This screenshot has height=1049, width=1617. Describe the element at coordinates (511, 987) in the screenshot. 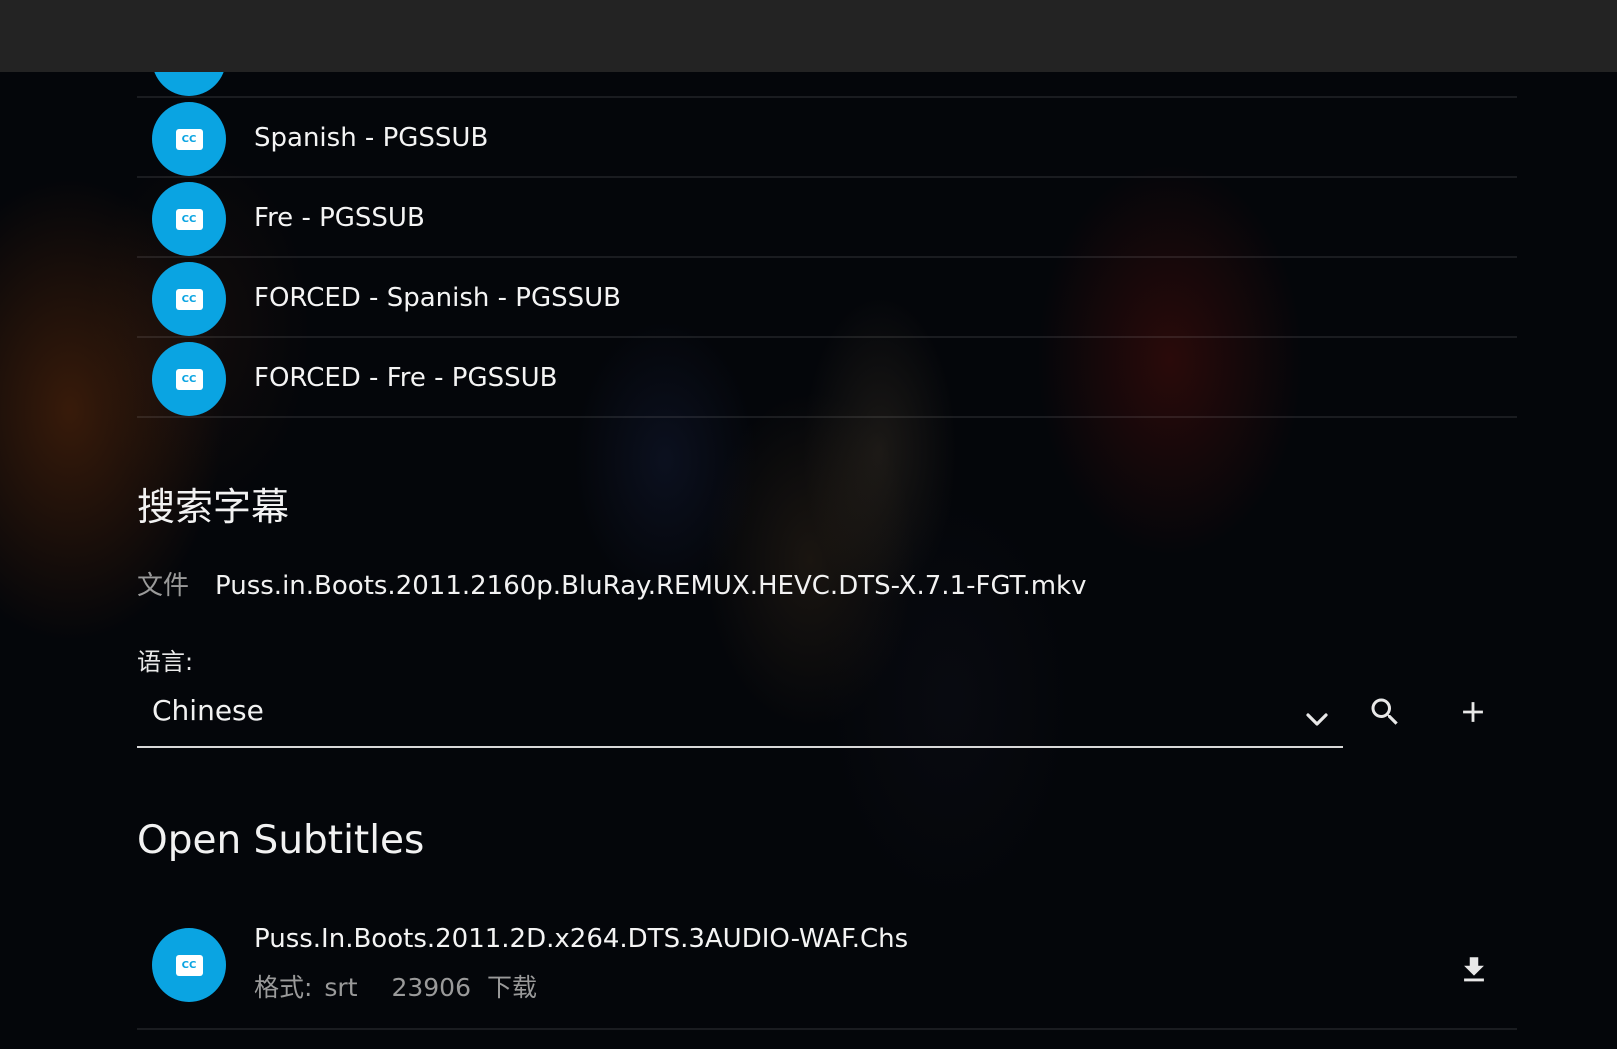

I see `download-count-label: 下载` at that location.